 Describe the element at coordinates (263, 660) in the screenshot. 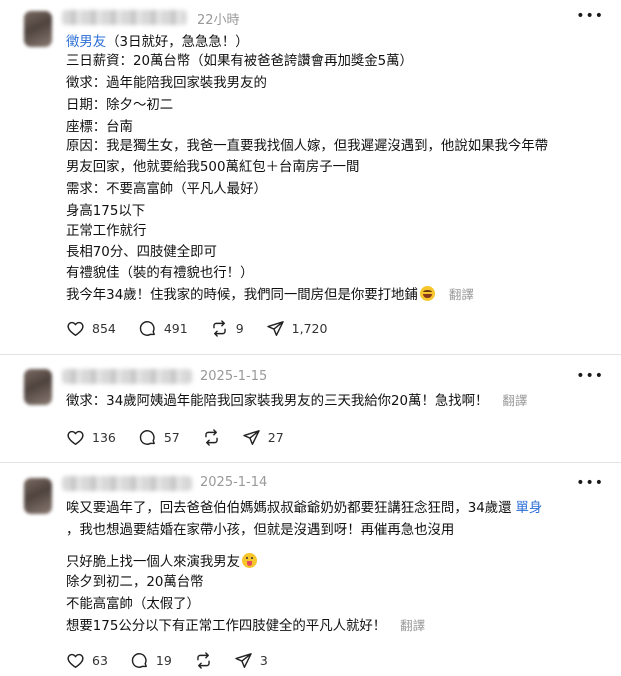

I see `share-count: 3` at that location.